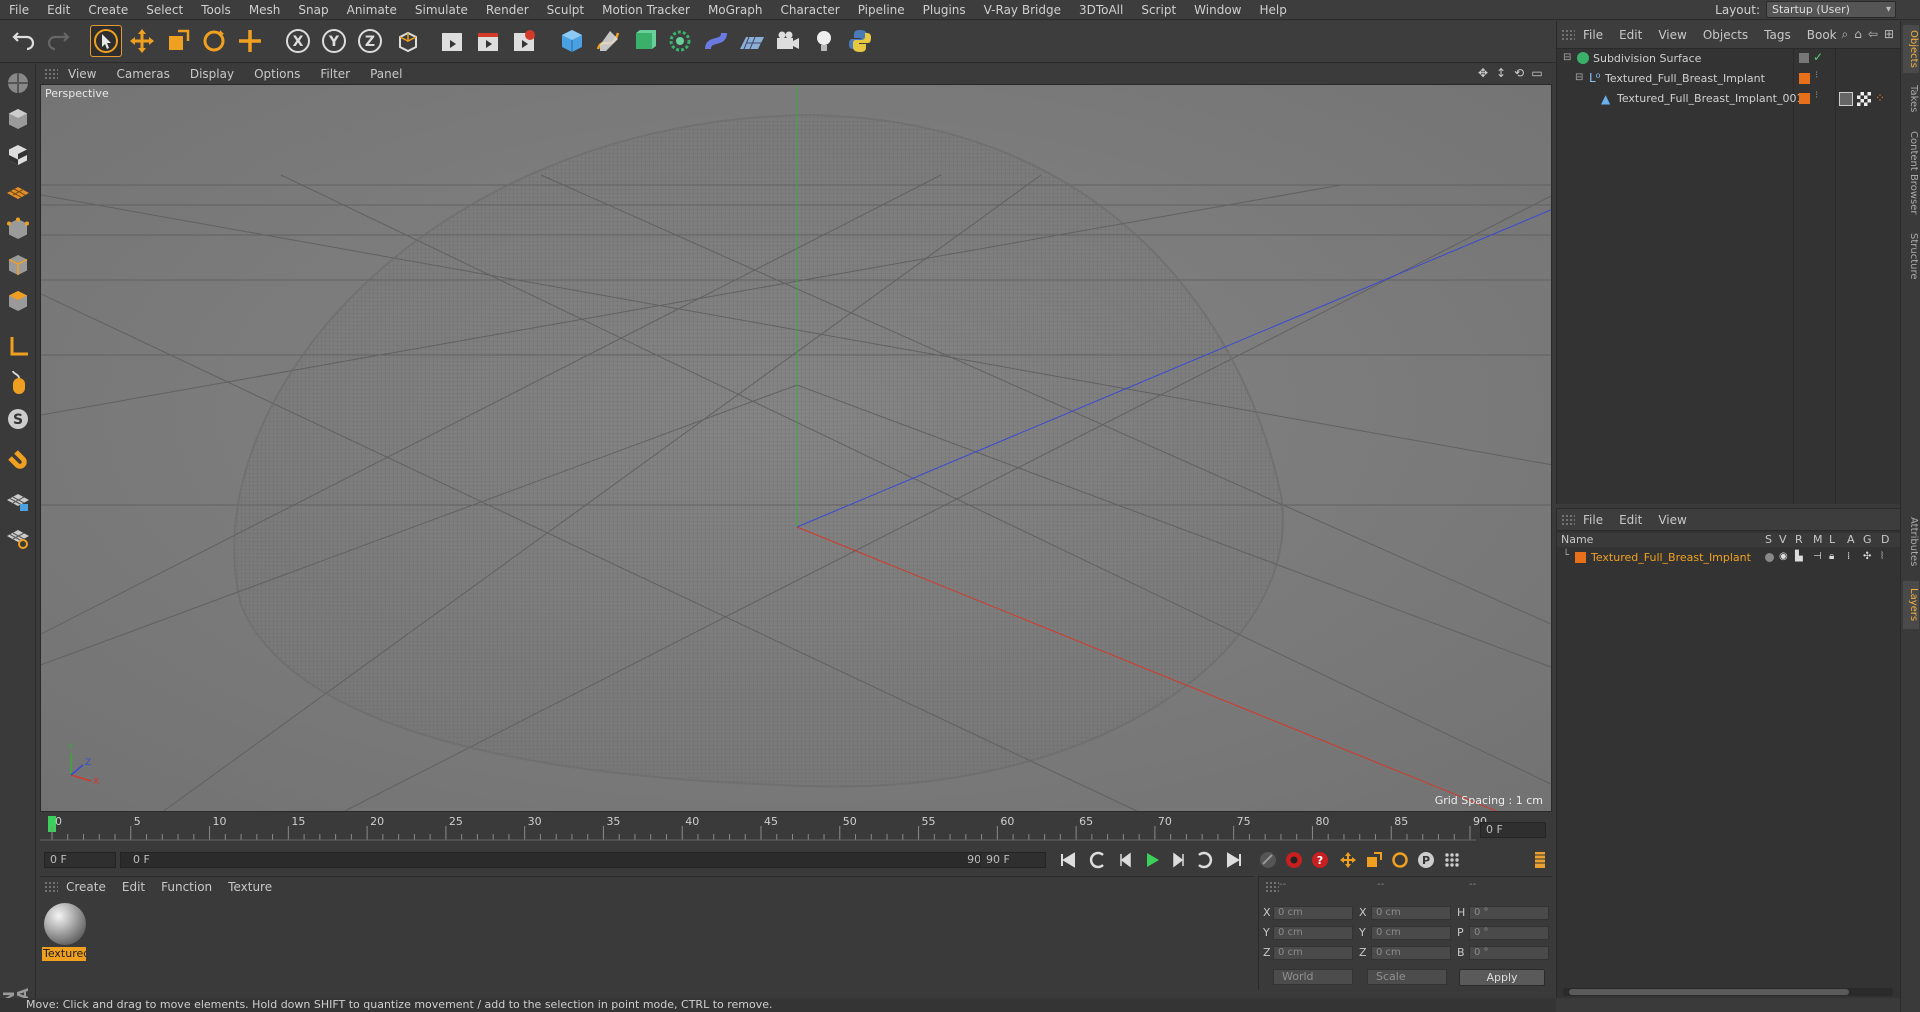  Describe the element at coordinates (298, 41) in the screenshot. I see `x-axis-lock-button: X` at that location.